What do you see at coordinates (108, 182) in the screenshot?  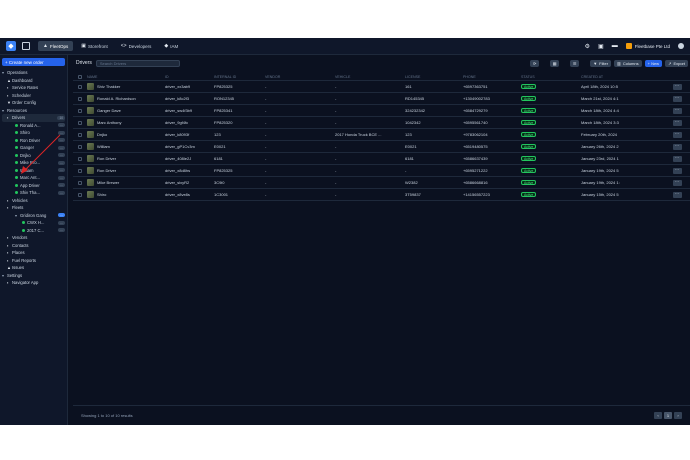 I see `driver-name: Mike Brewer` at bounding box center [108, 182].